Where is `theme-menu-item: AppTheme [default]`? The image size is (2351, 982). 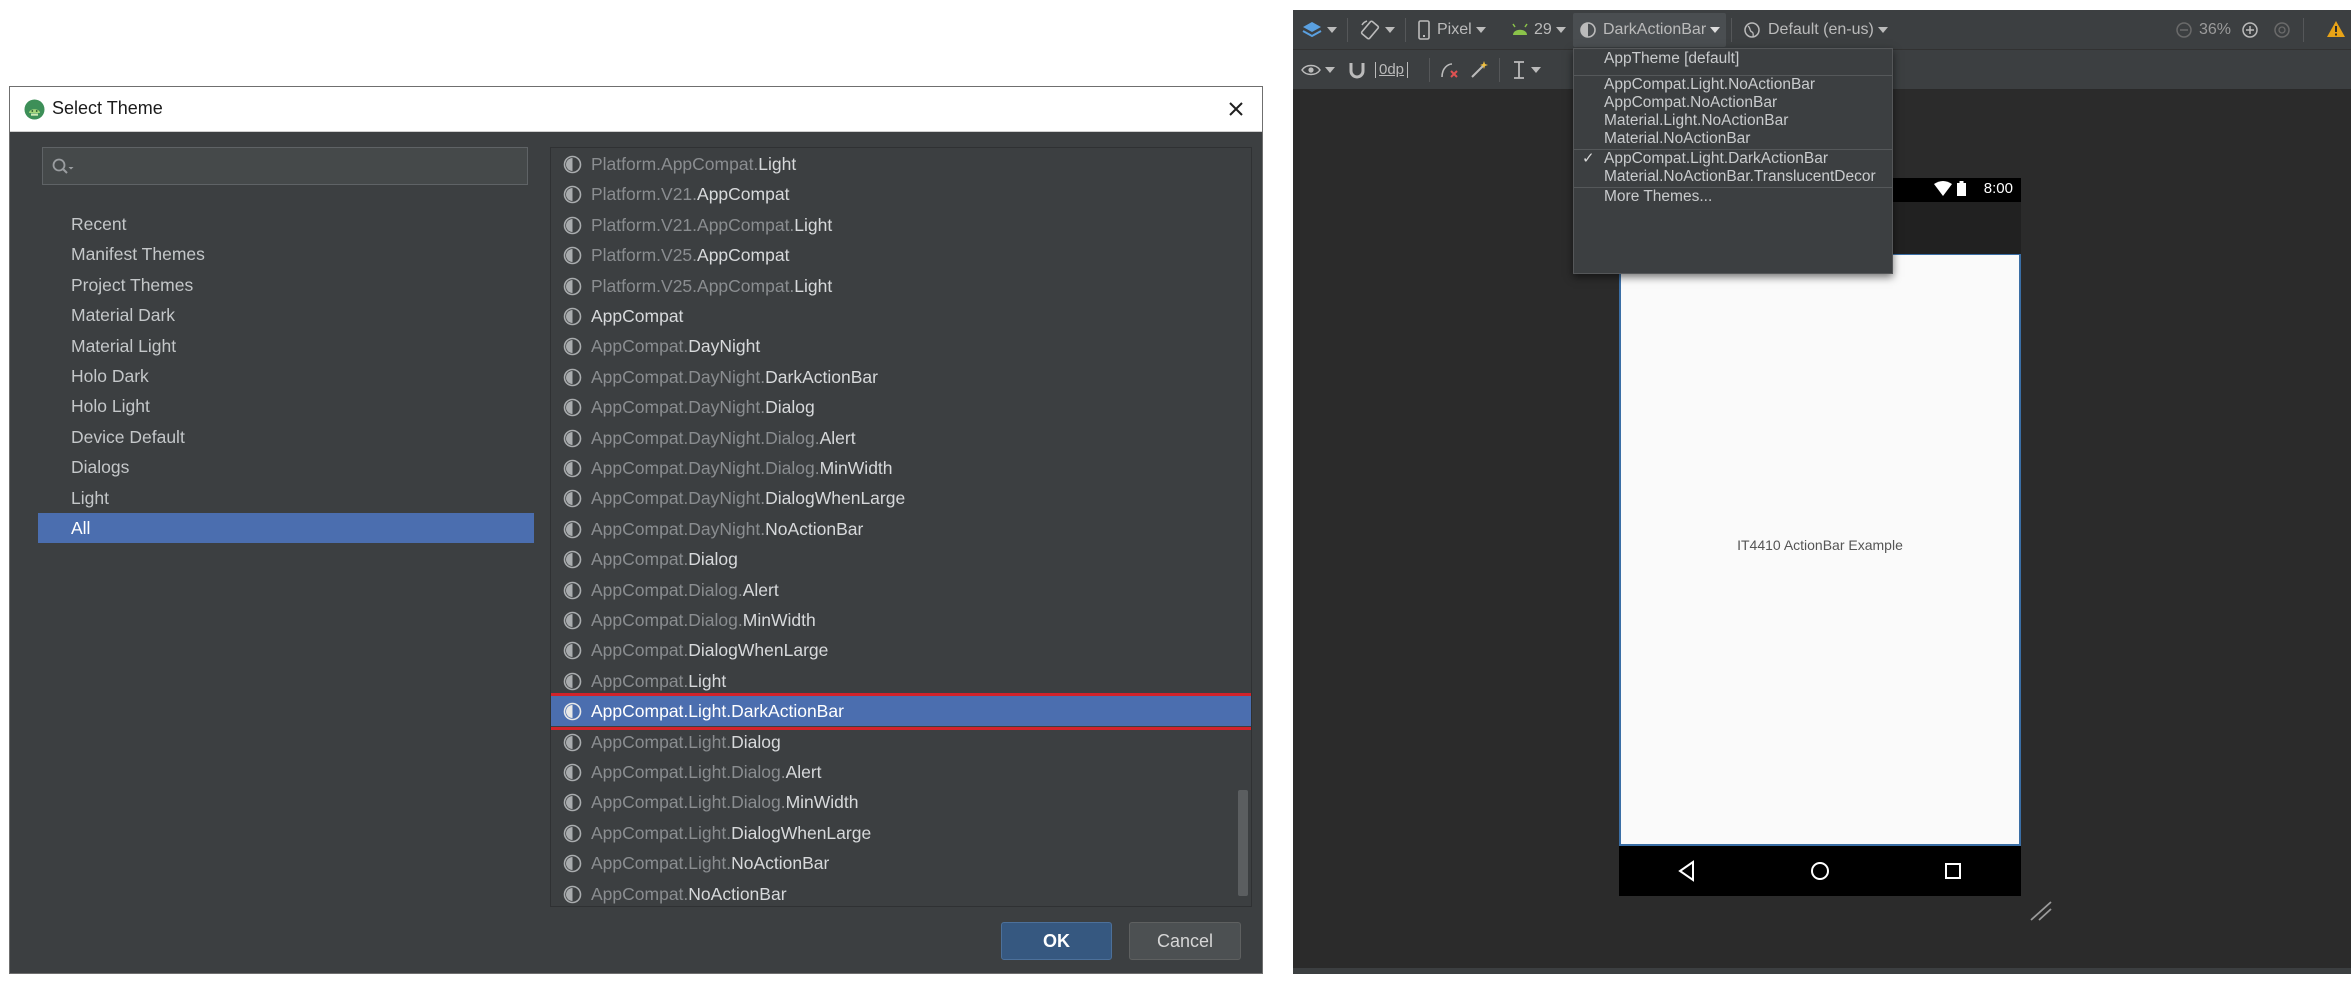 theme-menu-item: AppTheme [default] is located at coordinates (1733, 59).